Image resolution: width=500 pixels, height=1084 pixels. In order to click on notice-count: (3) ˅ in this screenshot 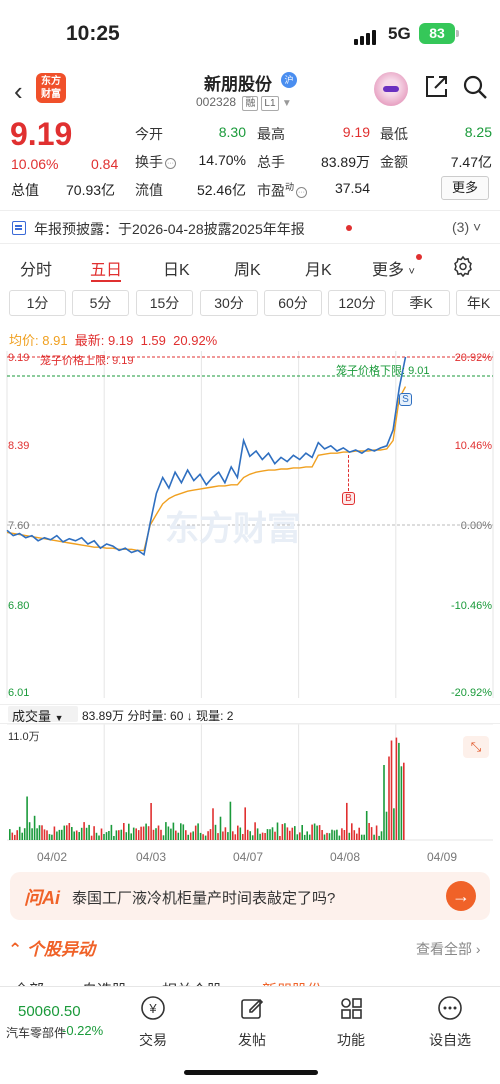, I will do `click(467, 227)`.